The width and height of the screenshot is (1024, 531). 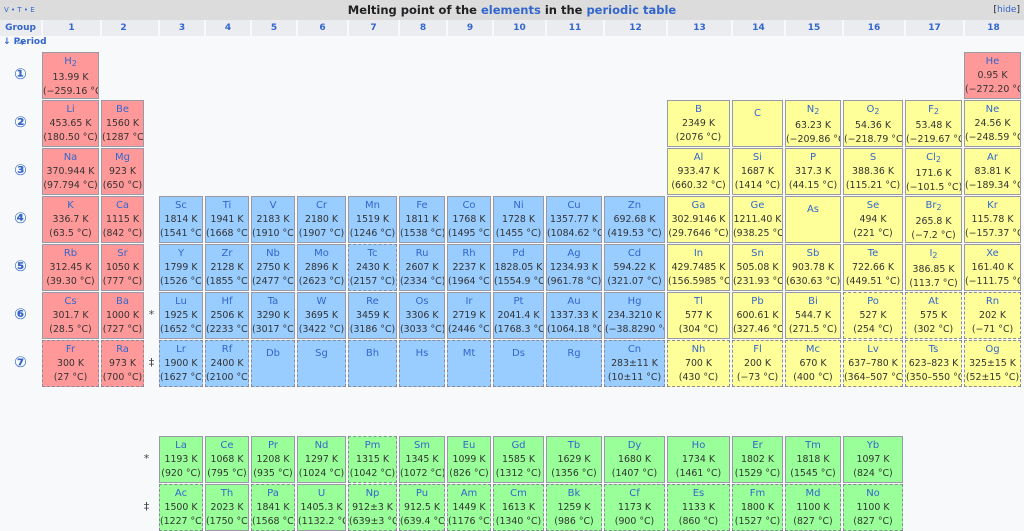 What do you see at coordinates (518, 494) in the screenshot?
I see `element-symbol: Cm` at bounding box center [518, 494].